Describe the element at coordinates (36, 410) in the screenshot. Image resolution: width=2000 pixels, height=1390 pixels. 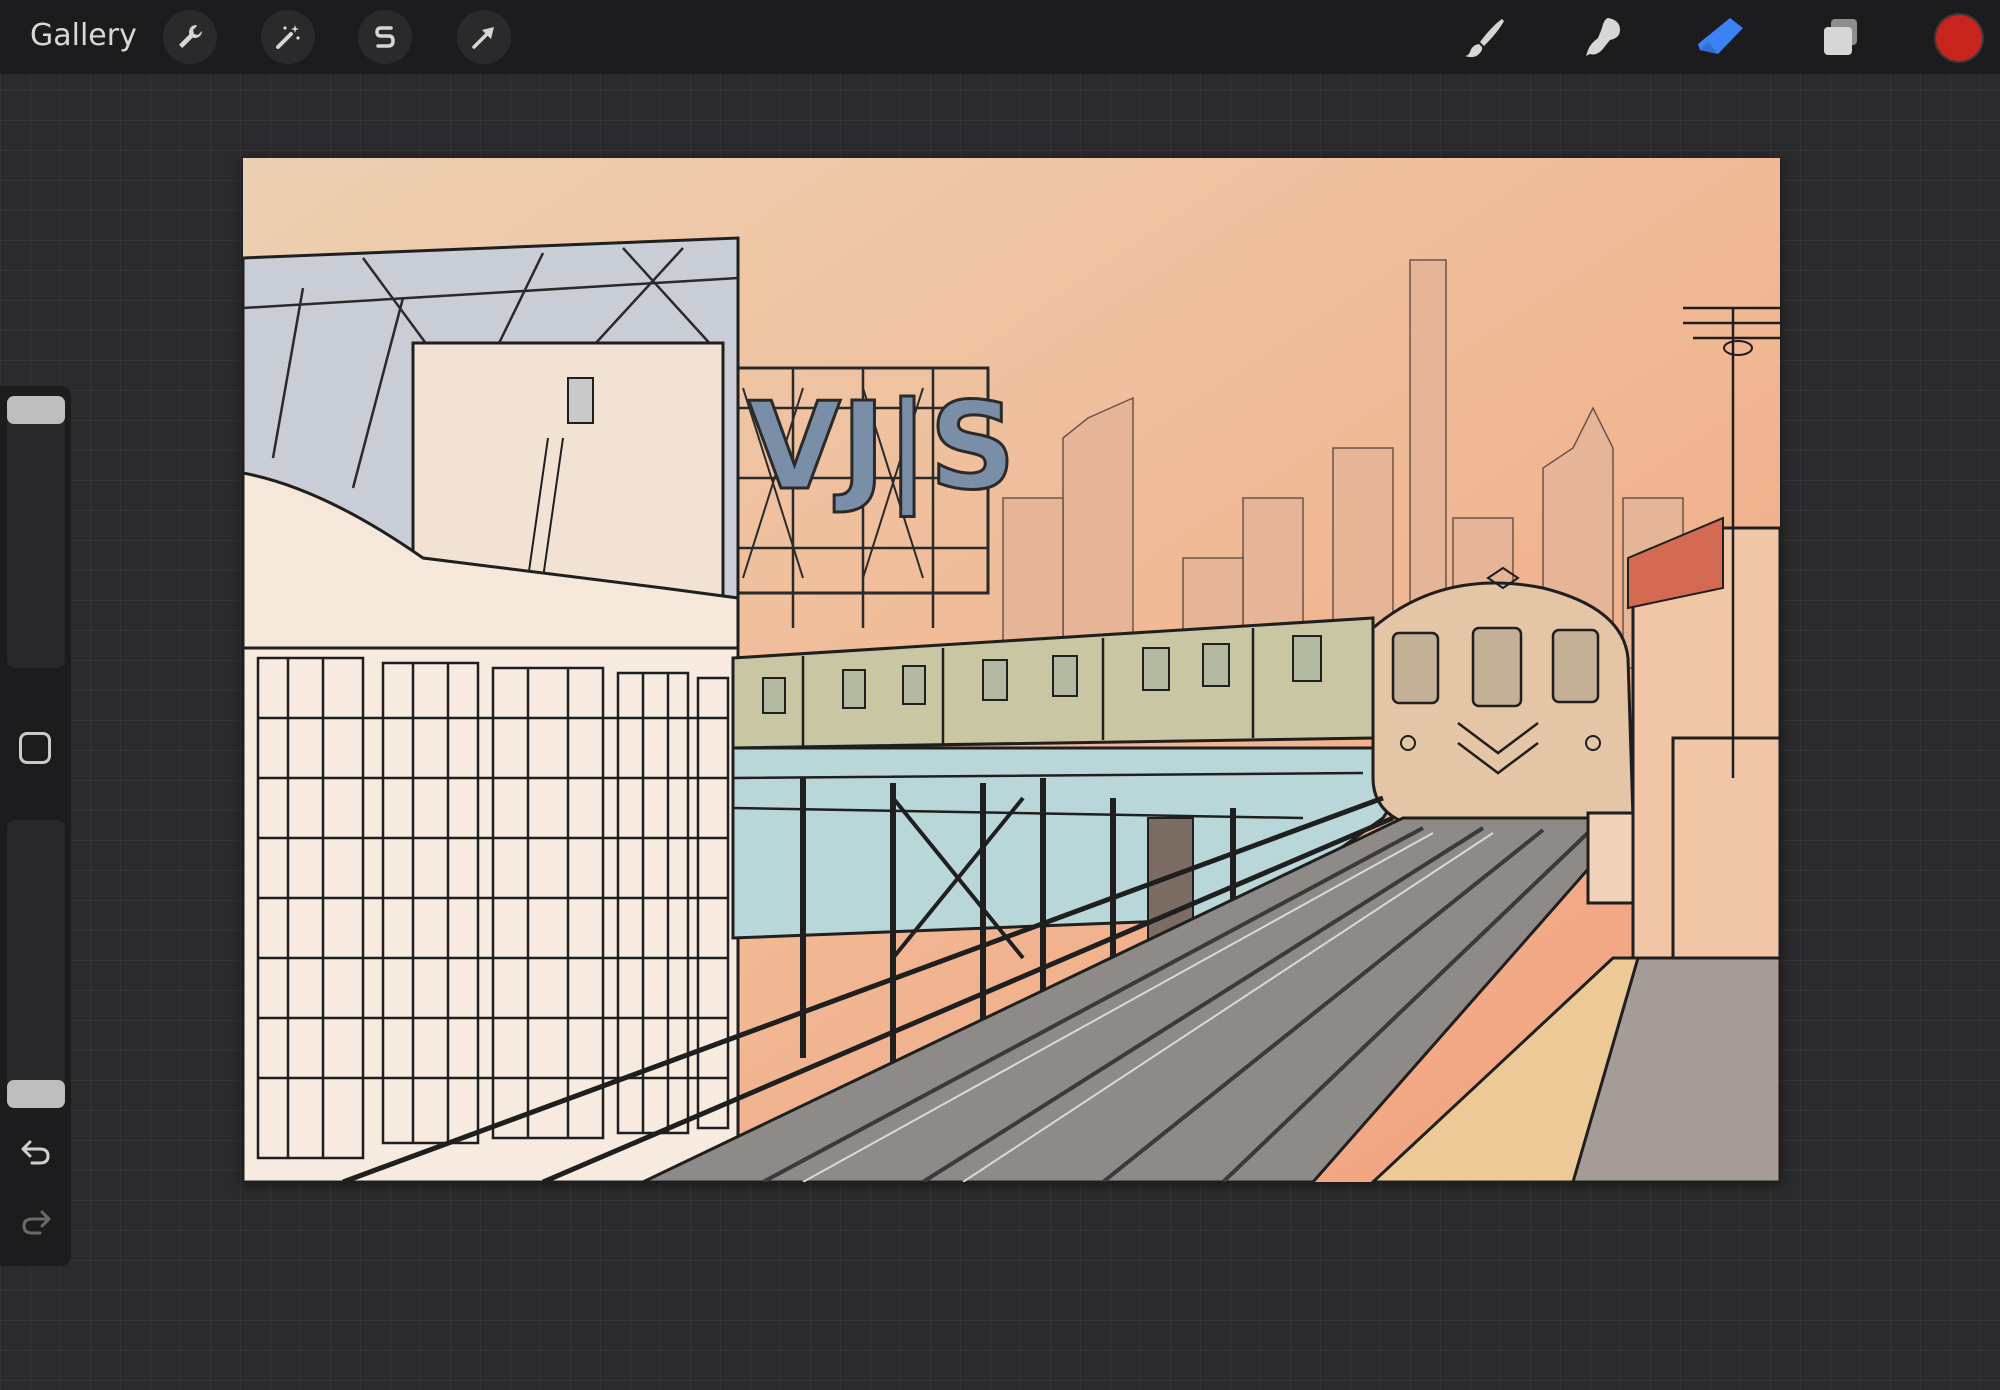
I see `brush-size-knob` at that location.